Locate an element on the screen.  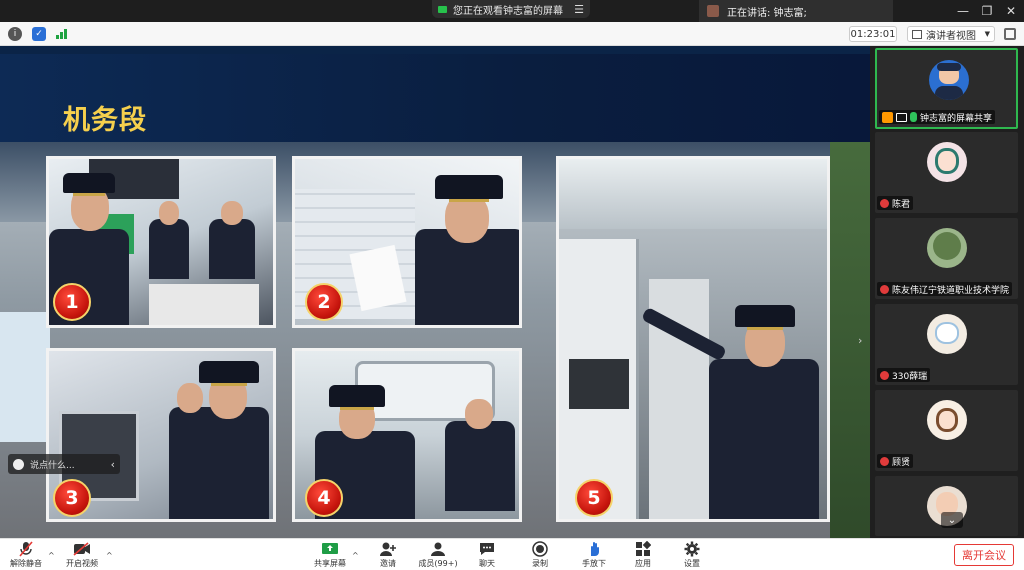
viewing-screen-notice: 您正在观看钟志富的屏幕 ☰ is located at coordinates (511, 9).